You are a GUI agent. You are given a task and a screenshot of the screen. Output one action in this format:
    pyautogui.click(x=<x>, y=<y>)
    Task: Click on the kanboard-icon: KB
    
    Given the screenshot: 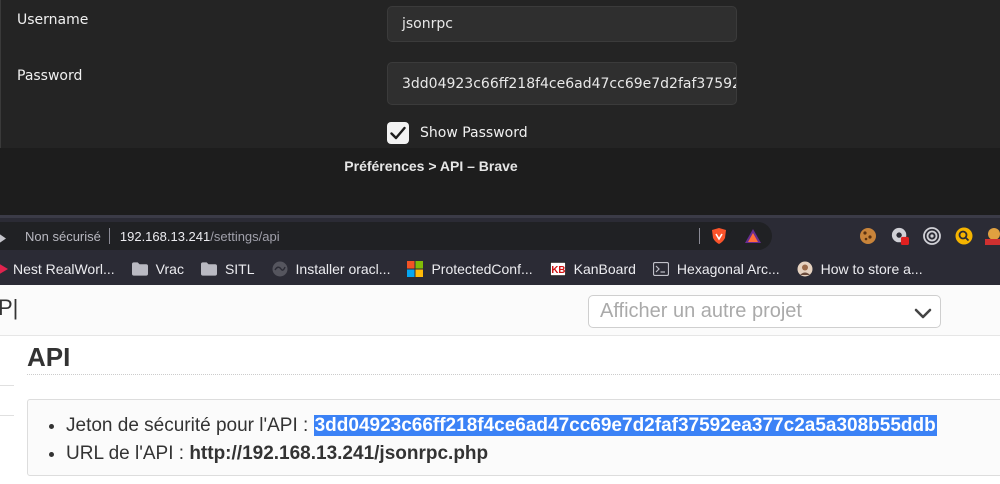 What is the action you would take?
    pyautogui.click(x=557, y=269)
    